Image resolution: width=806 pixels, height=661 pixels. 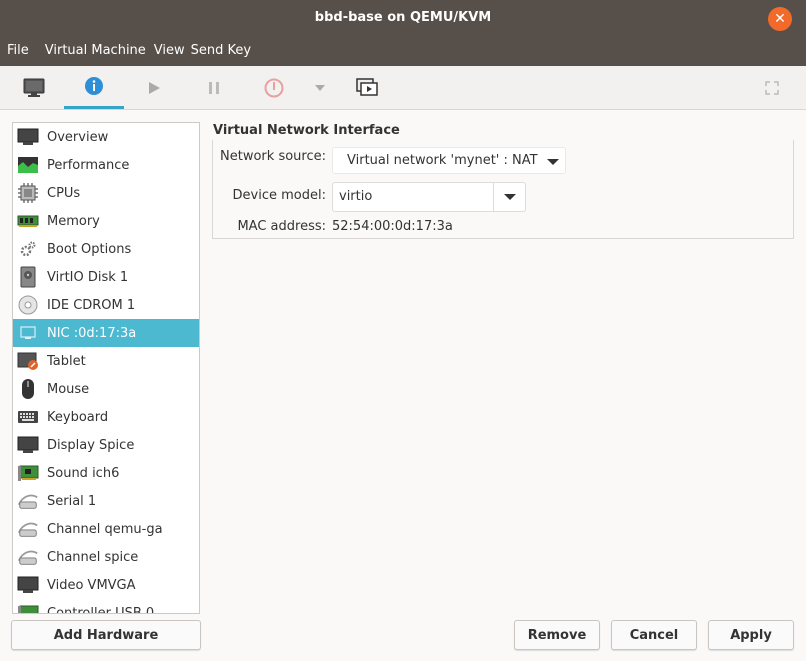 I want to click on sidebar-item-label: Serial 1, so click(x=72, y=501).